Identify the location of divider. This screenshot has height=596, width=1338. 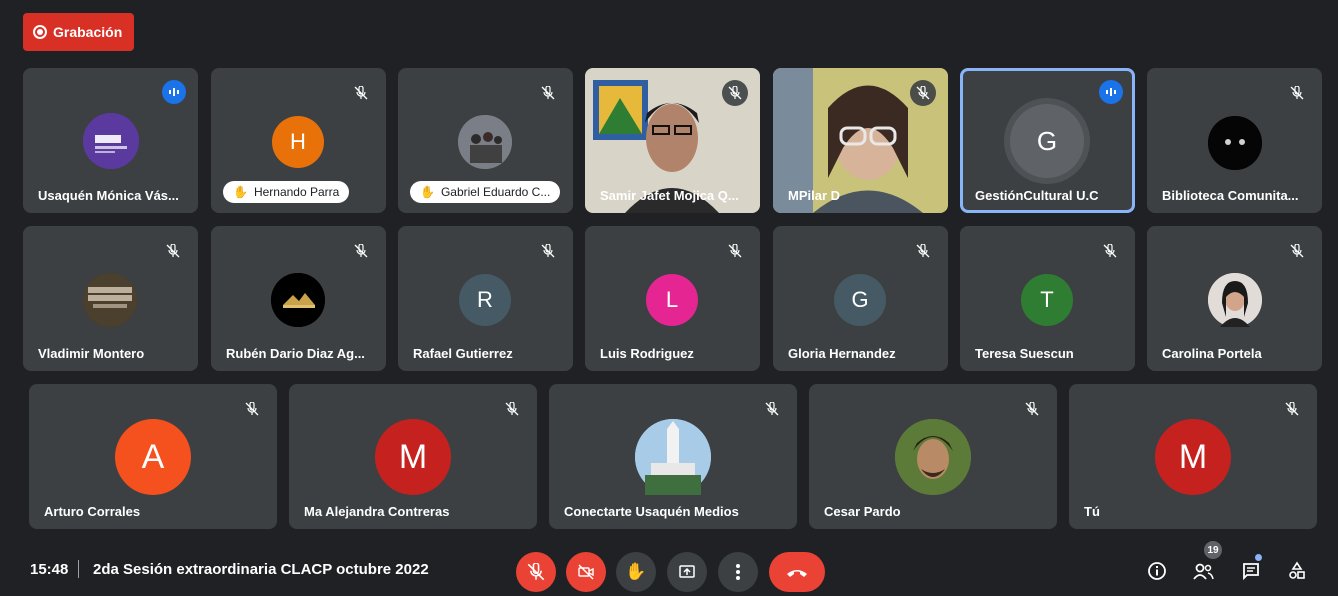
(78, 569).